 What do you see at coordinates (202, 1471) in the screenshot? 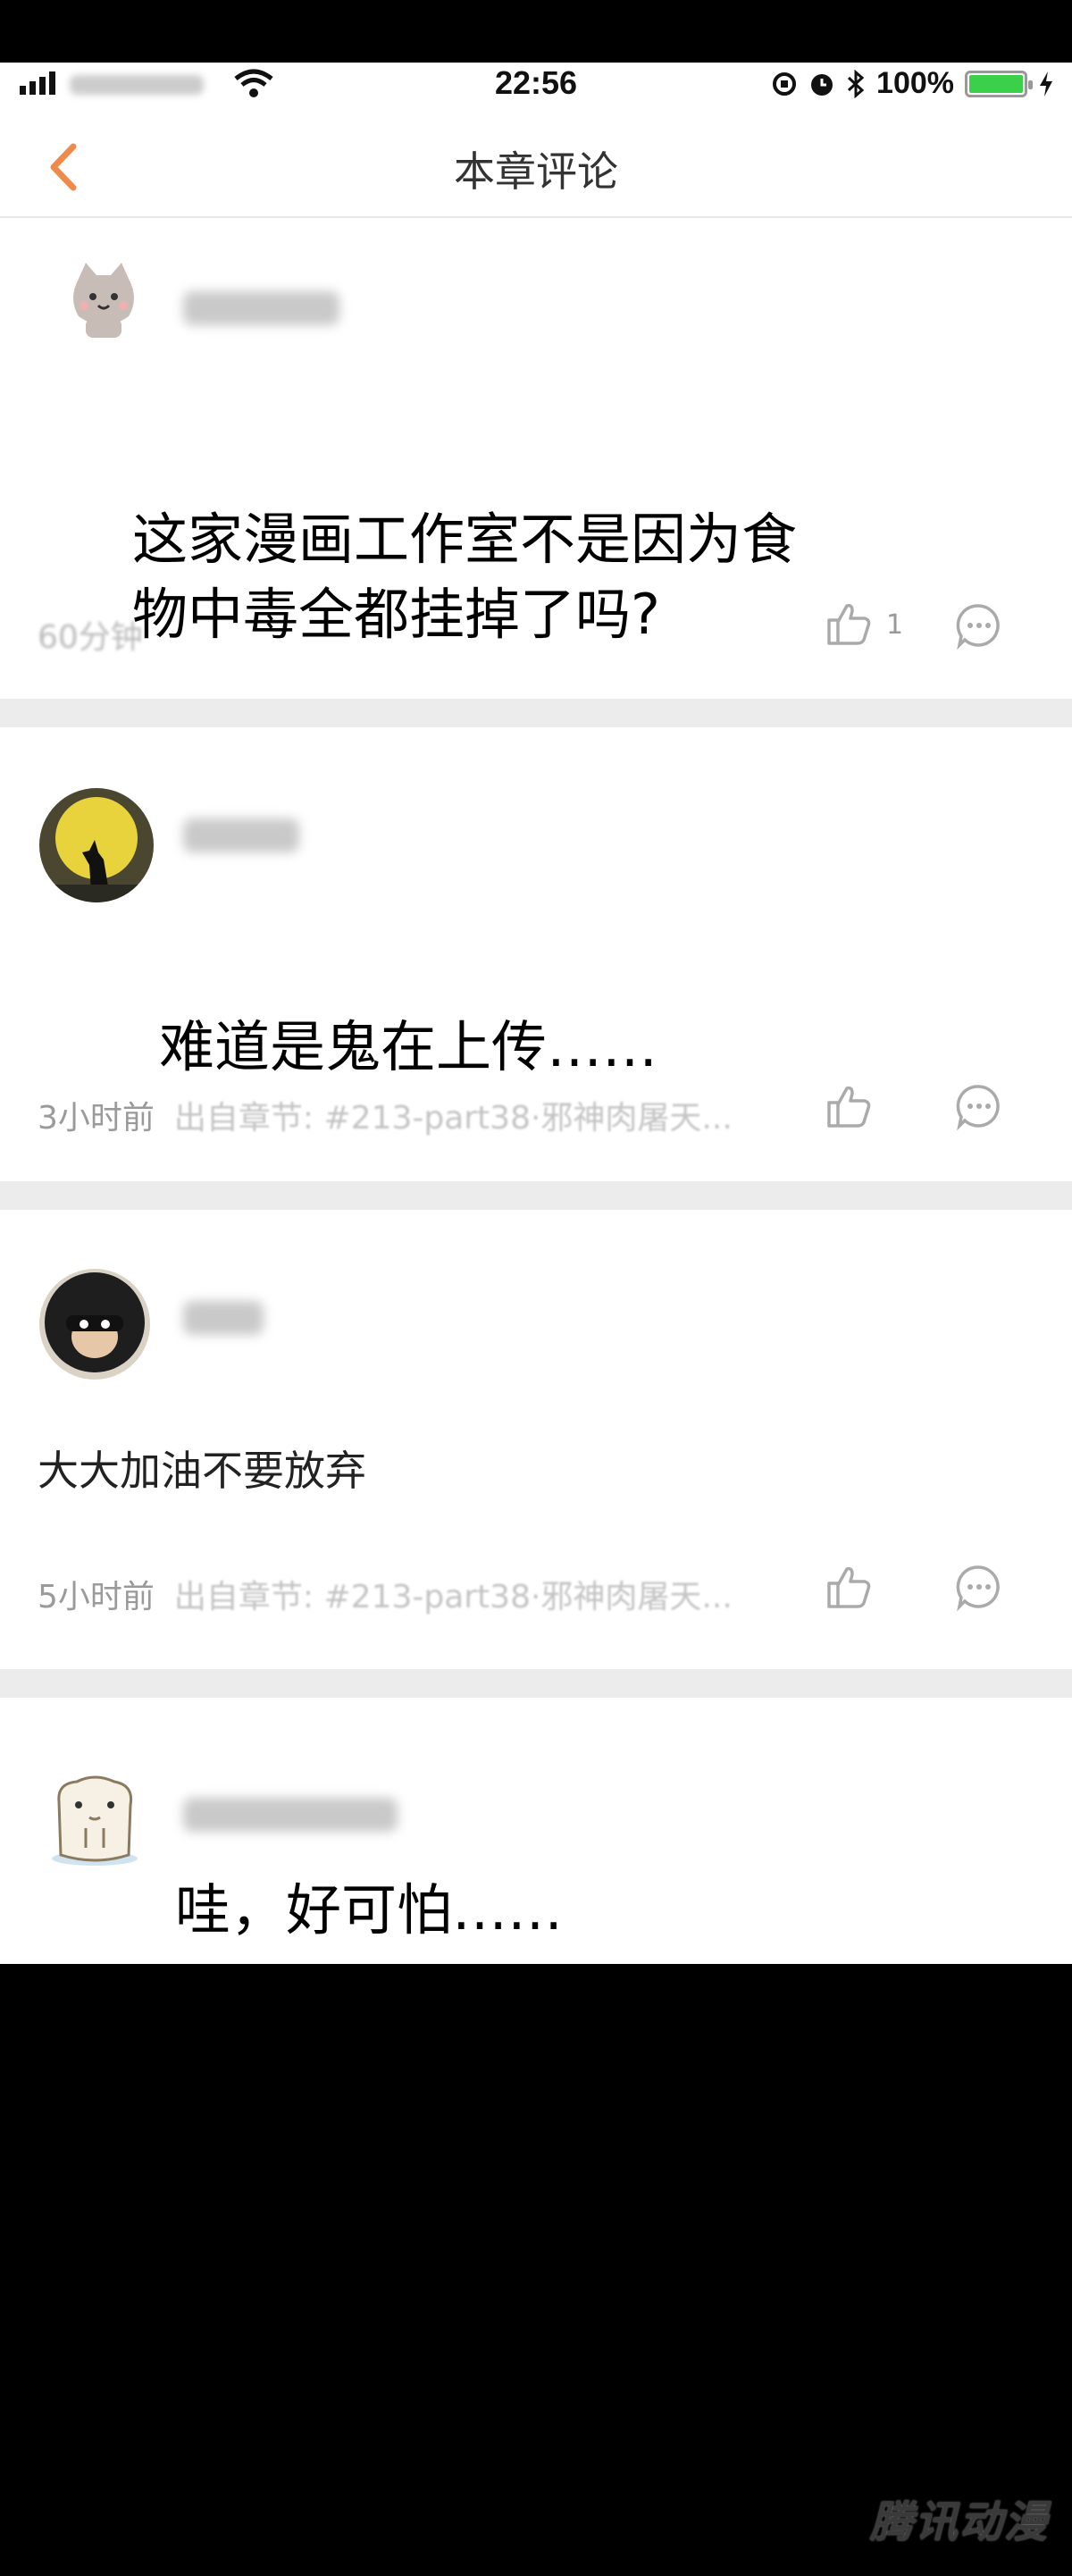
I see `comment-text: 大大加油不要放弃` at bounding box center [202, 1471].